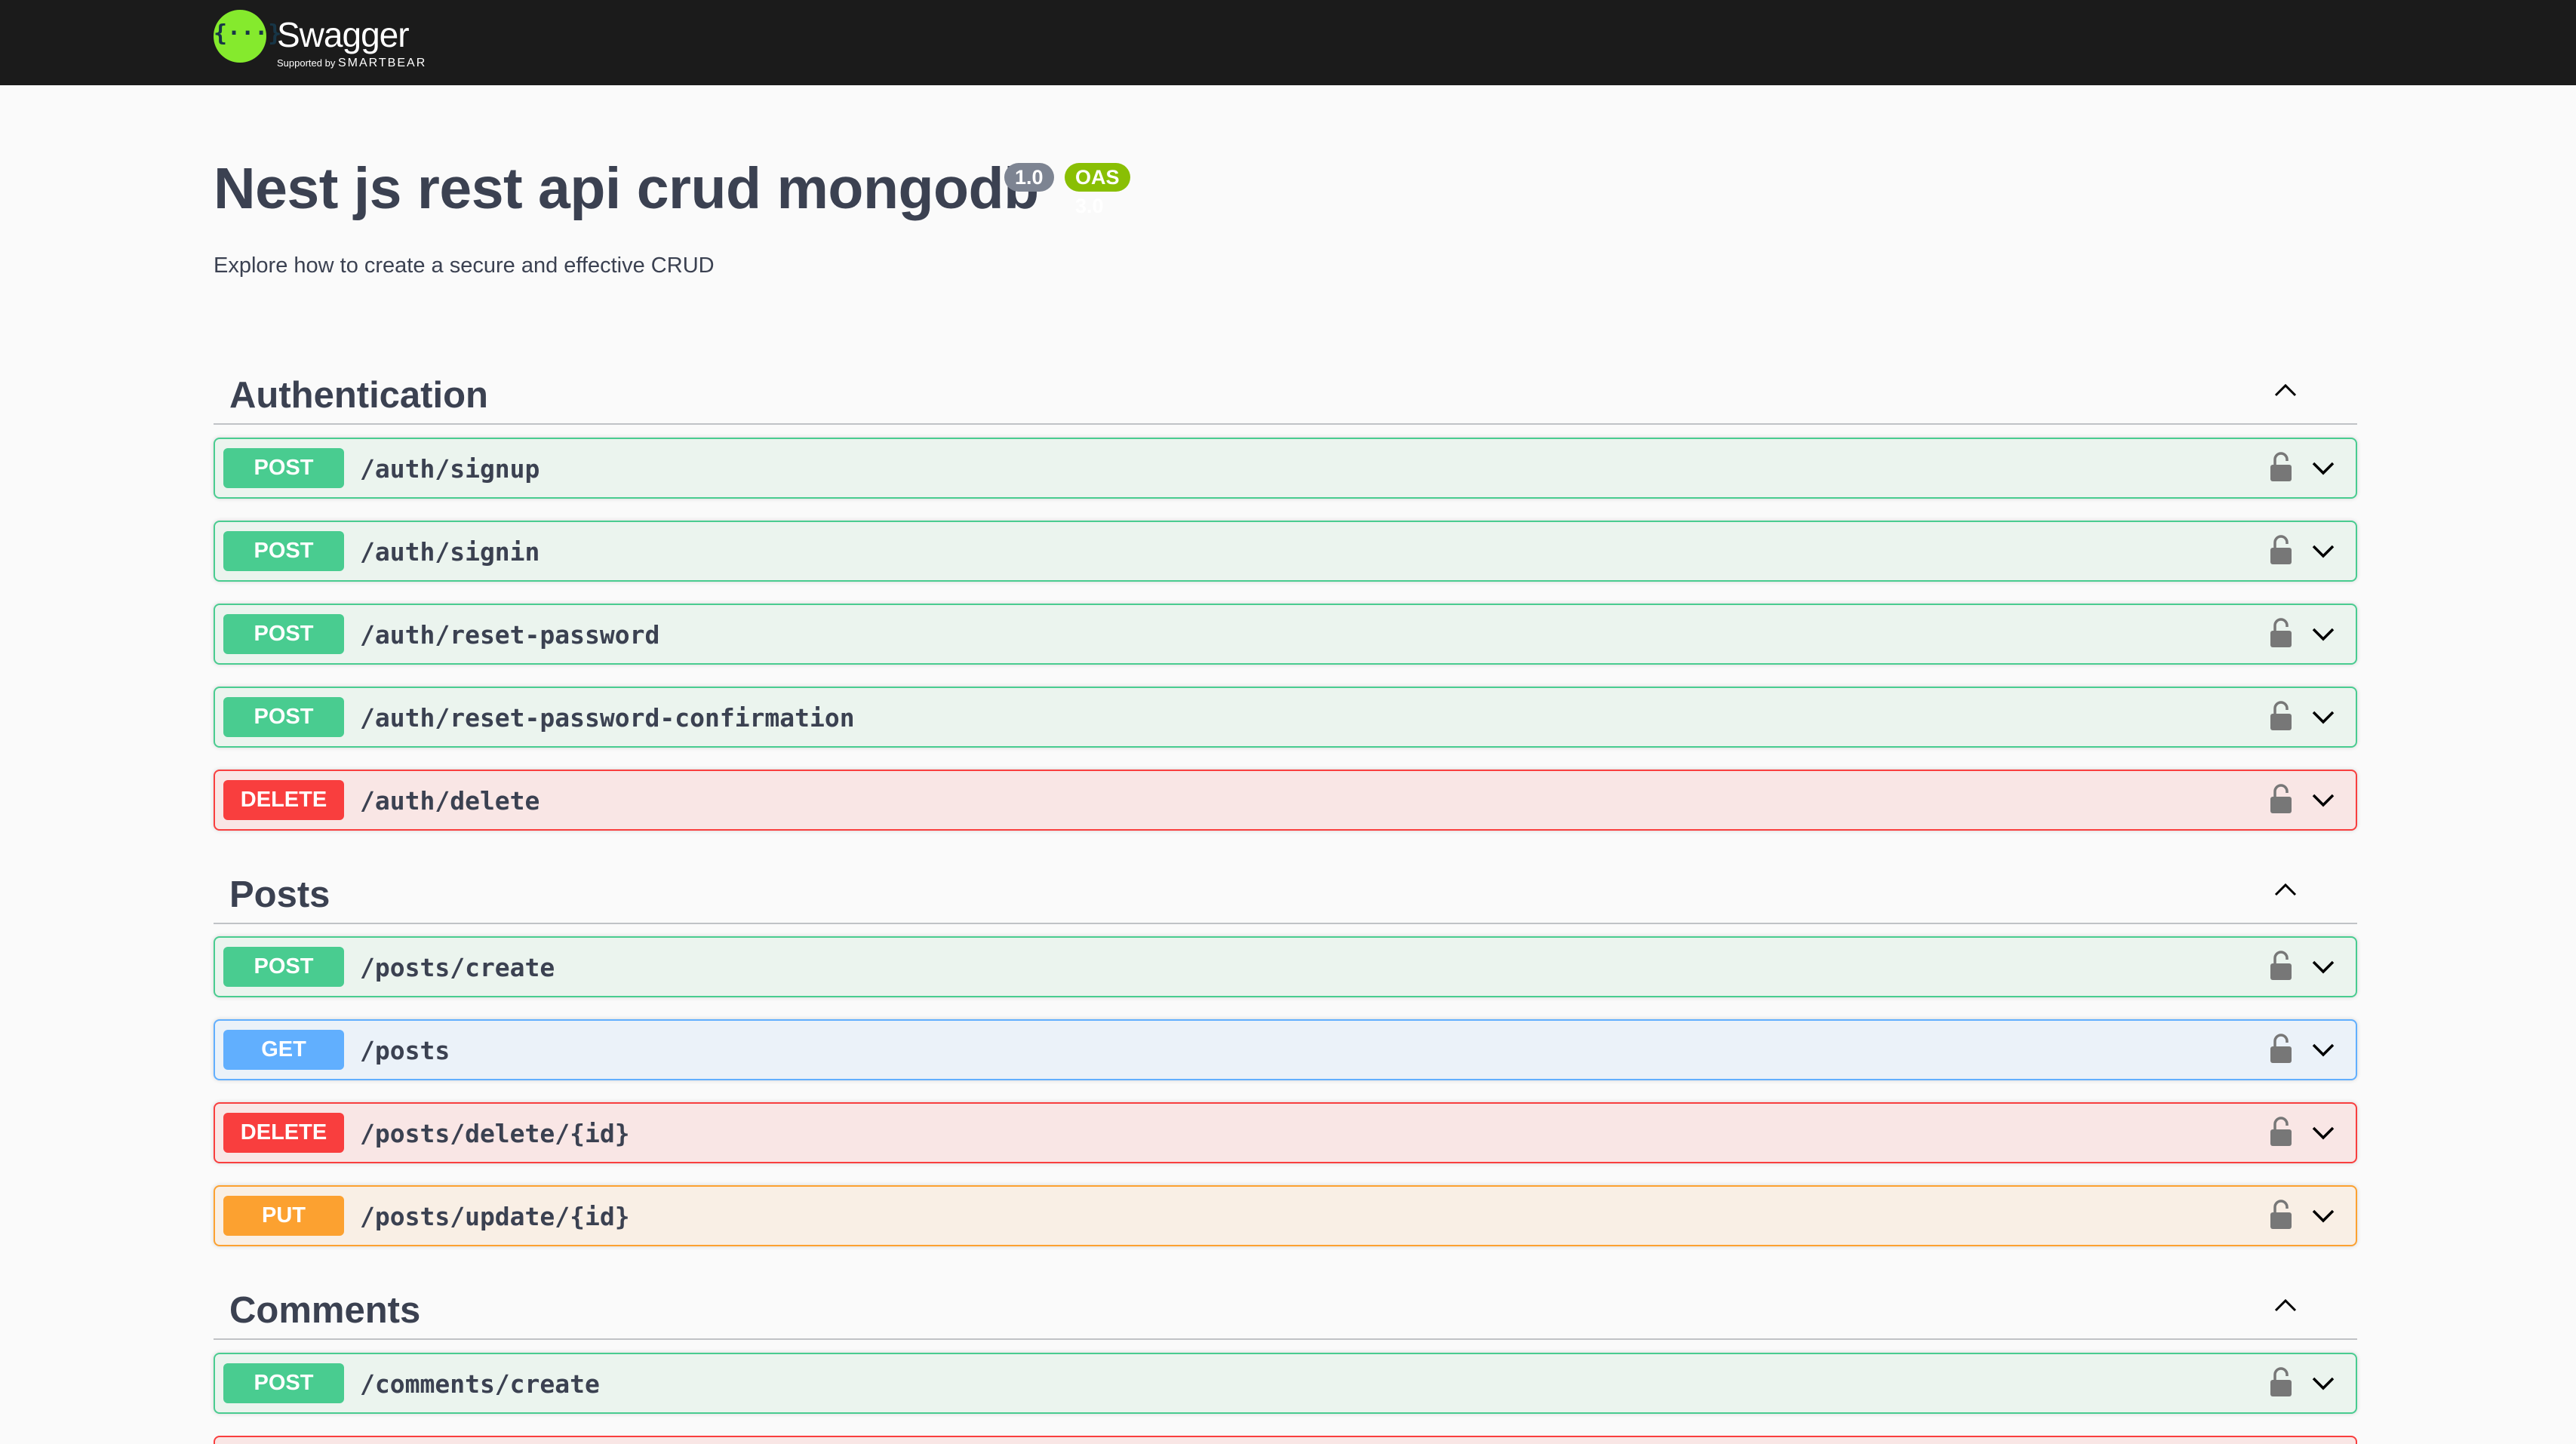 The width and height of the screenshot is (2576, 1444). I want to click on operation-block: PUT /posts/update/{id}, so click(1285, 1215).